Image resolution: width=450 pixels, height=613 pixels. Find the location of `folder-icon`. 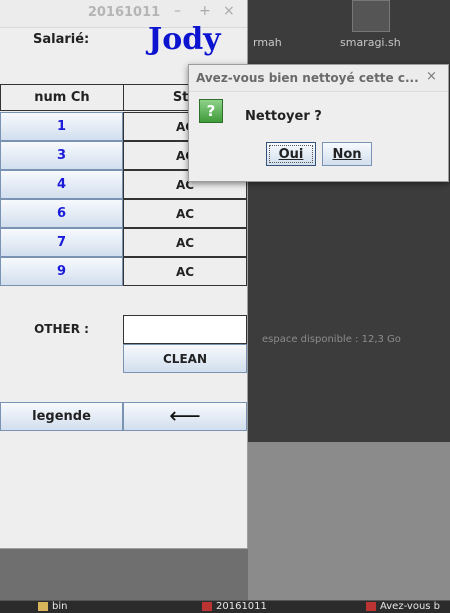

folder-icon is located at coordinates (43, 606).